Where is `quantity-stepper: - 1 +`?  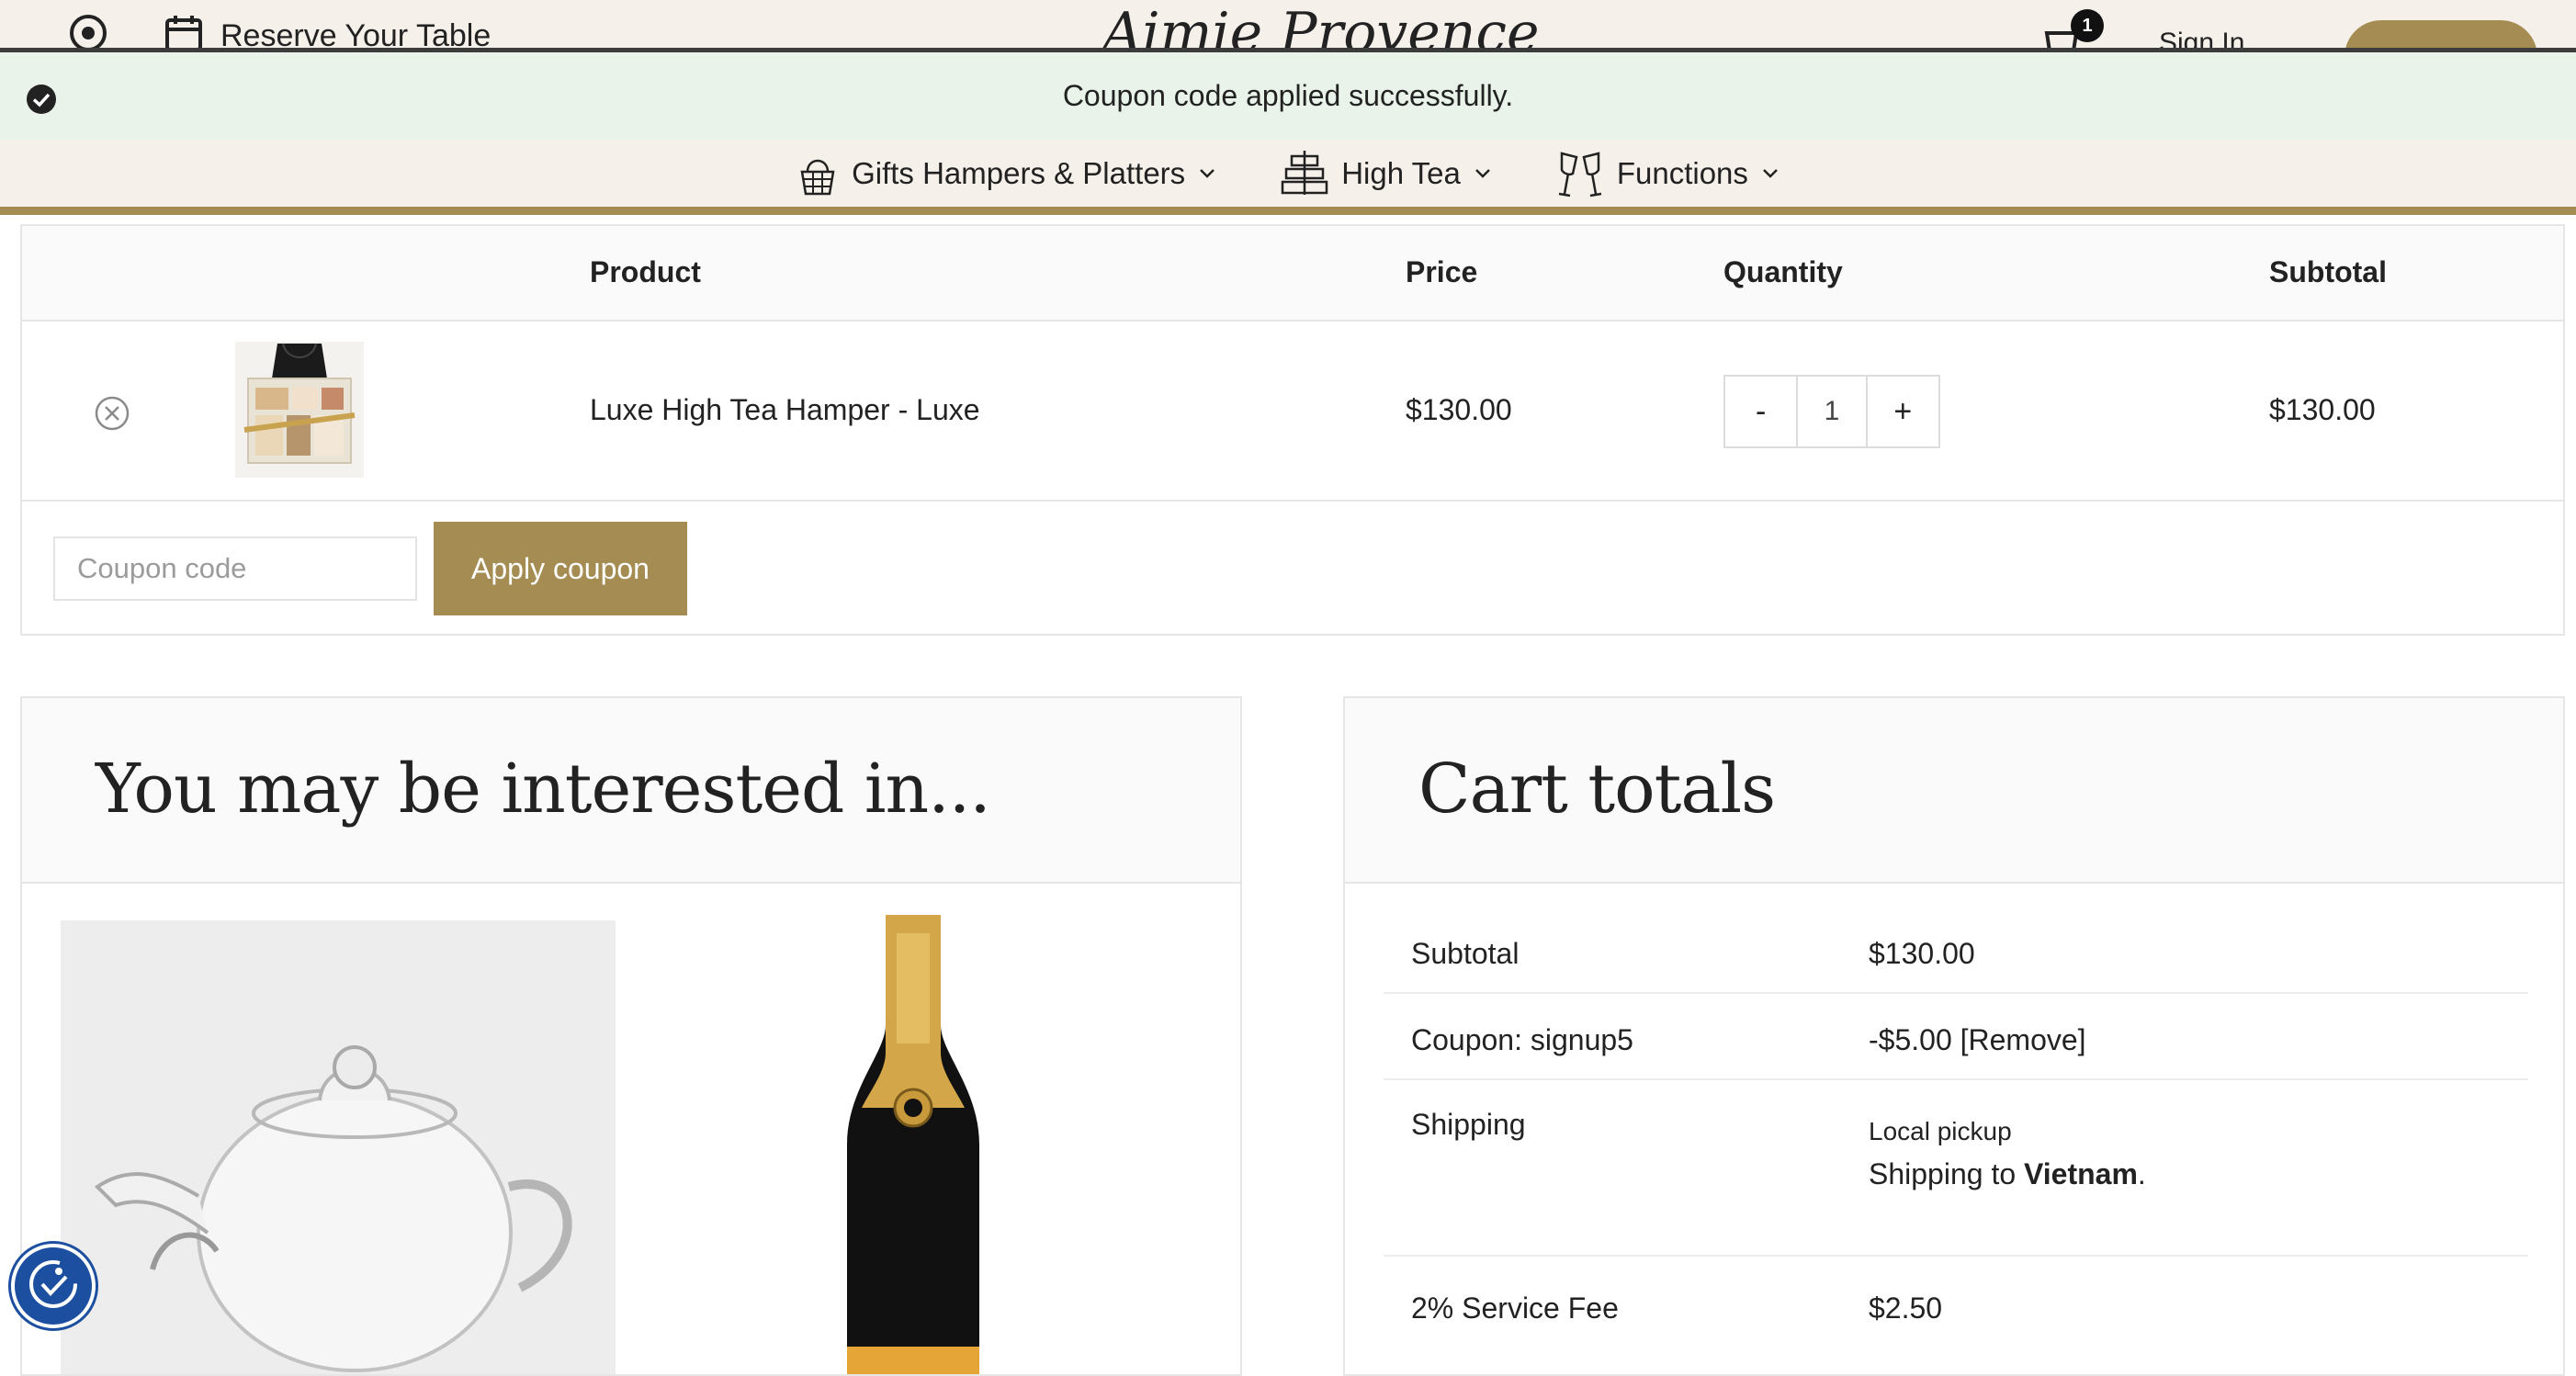
quantity-stepper: - 1 + is located at coordinates (1831, 411).